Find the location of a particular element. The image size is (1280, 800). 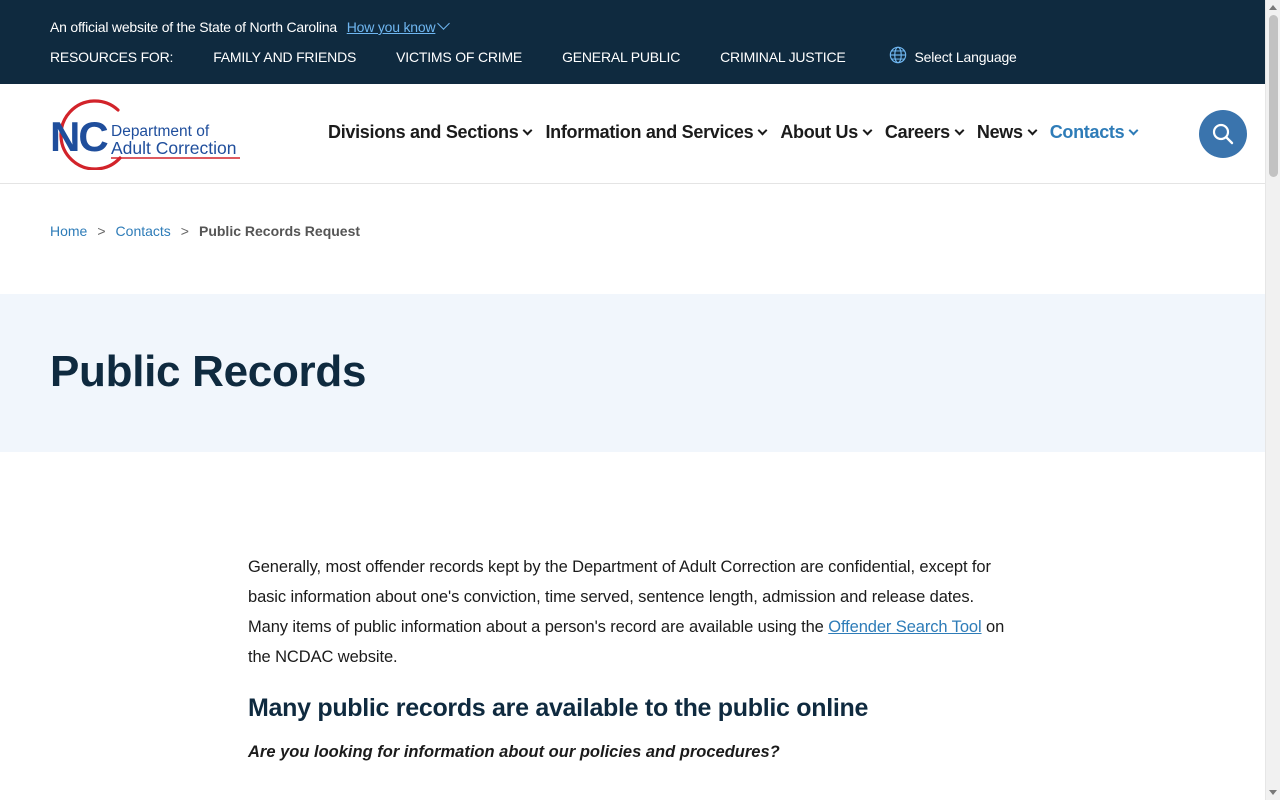

how-you-know-link: How you know is located at coordinates (398, 26).